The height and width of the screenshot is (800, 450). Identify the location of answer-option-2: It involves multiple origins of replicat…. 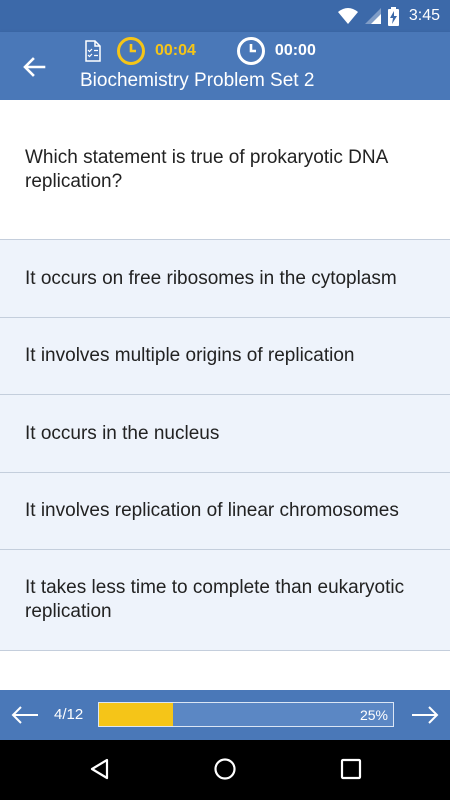
(225, 356).